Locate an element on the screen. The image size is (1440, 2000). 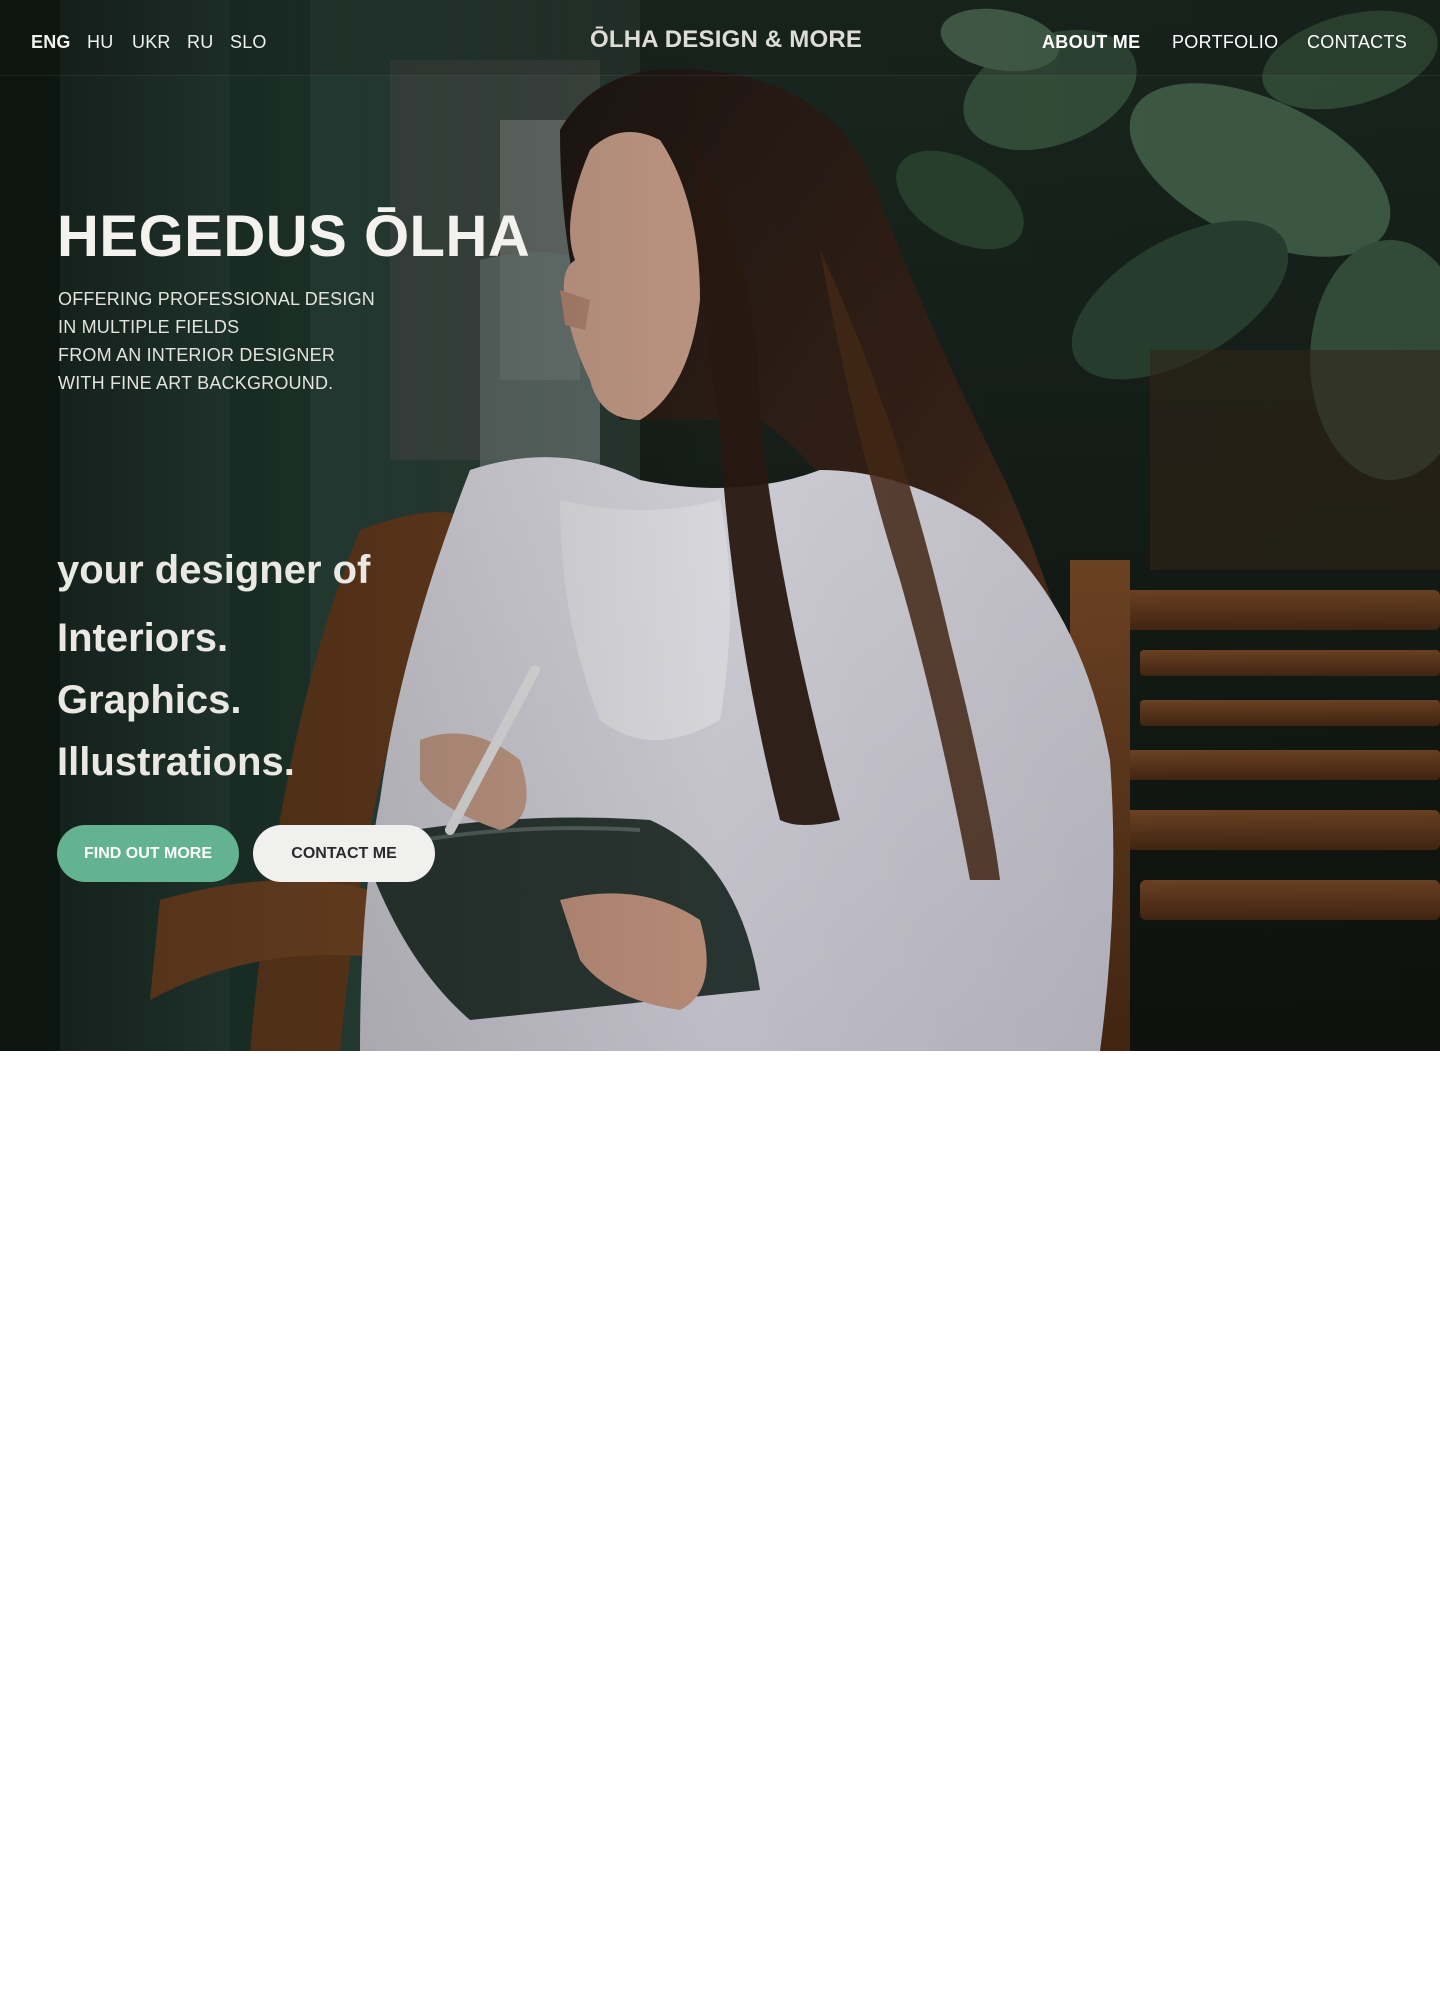
contact-me-button: CONTACT ME is located at coordinates (344, 853).